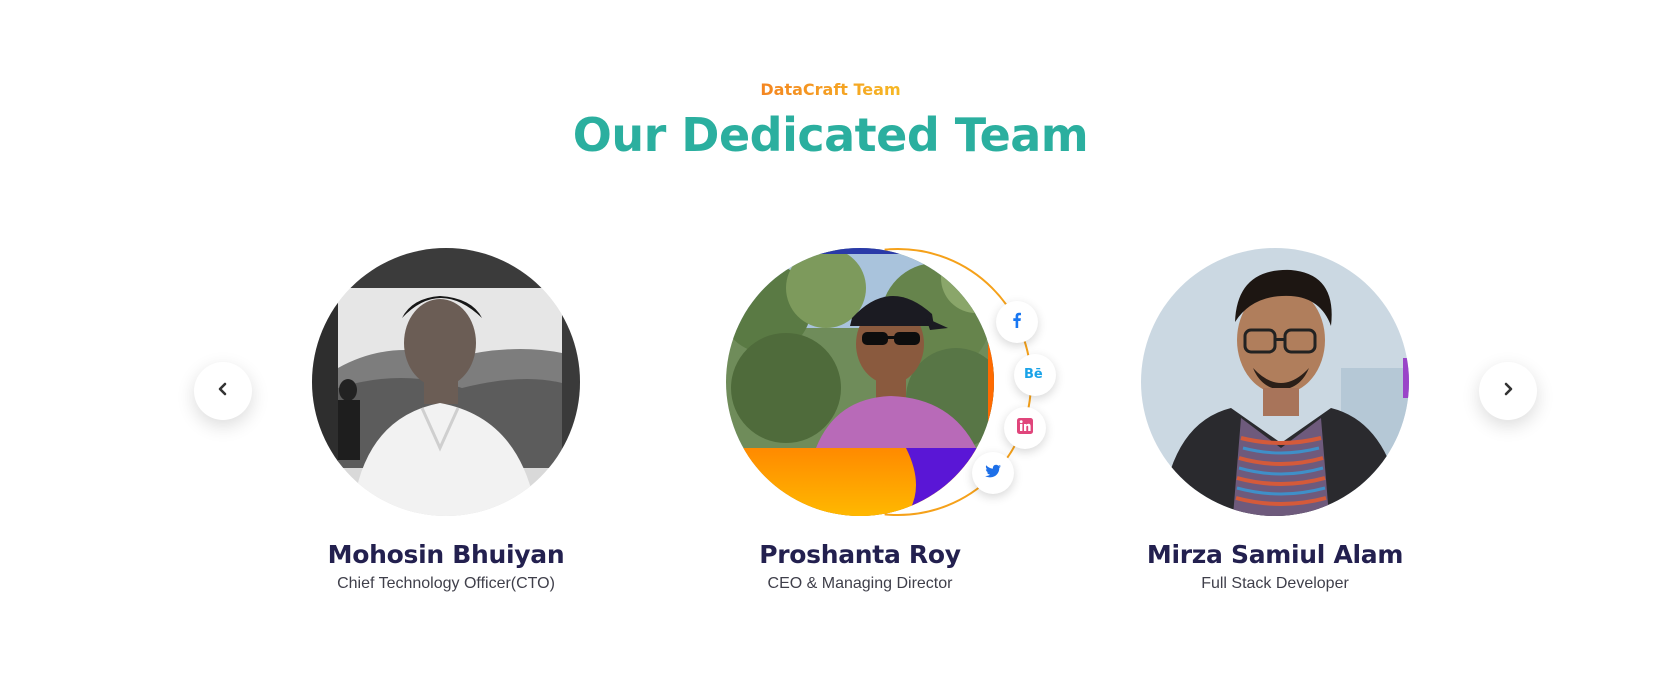 This screenshot has width=1661, height=684. I want to click on member-name: Mohosin Bhuiyan, so click(446, 554).